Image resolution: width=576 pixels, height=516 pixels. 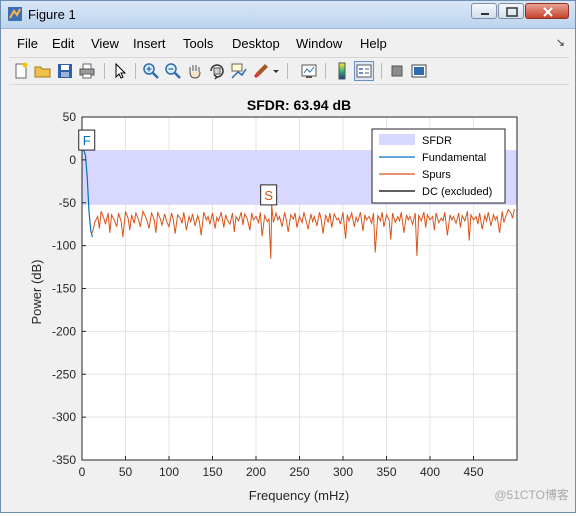 What do you see at coordinates (364, 71) in the screenshot?
I see `insert-legend-icon` at bounding box center [364, 71].